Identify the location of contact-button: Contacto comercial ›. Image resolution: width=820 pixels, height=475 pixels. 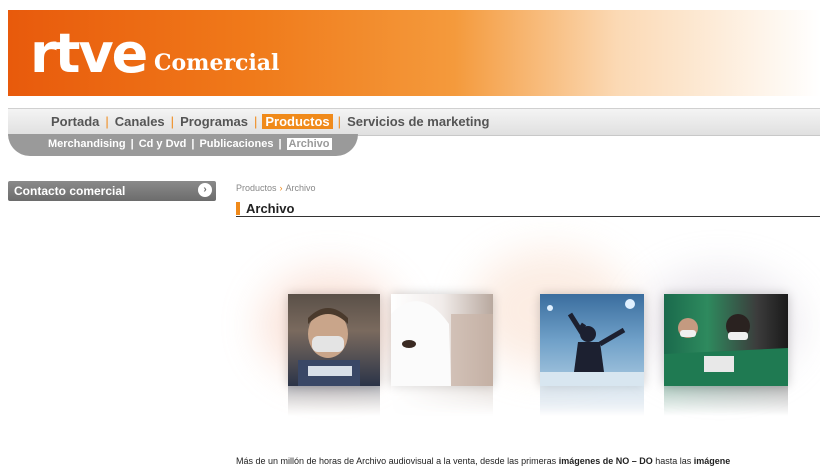
(112, 191).